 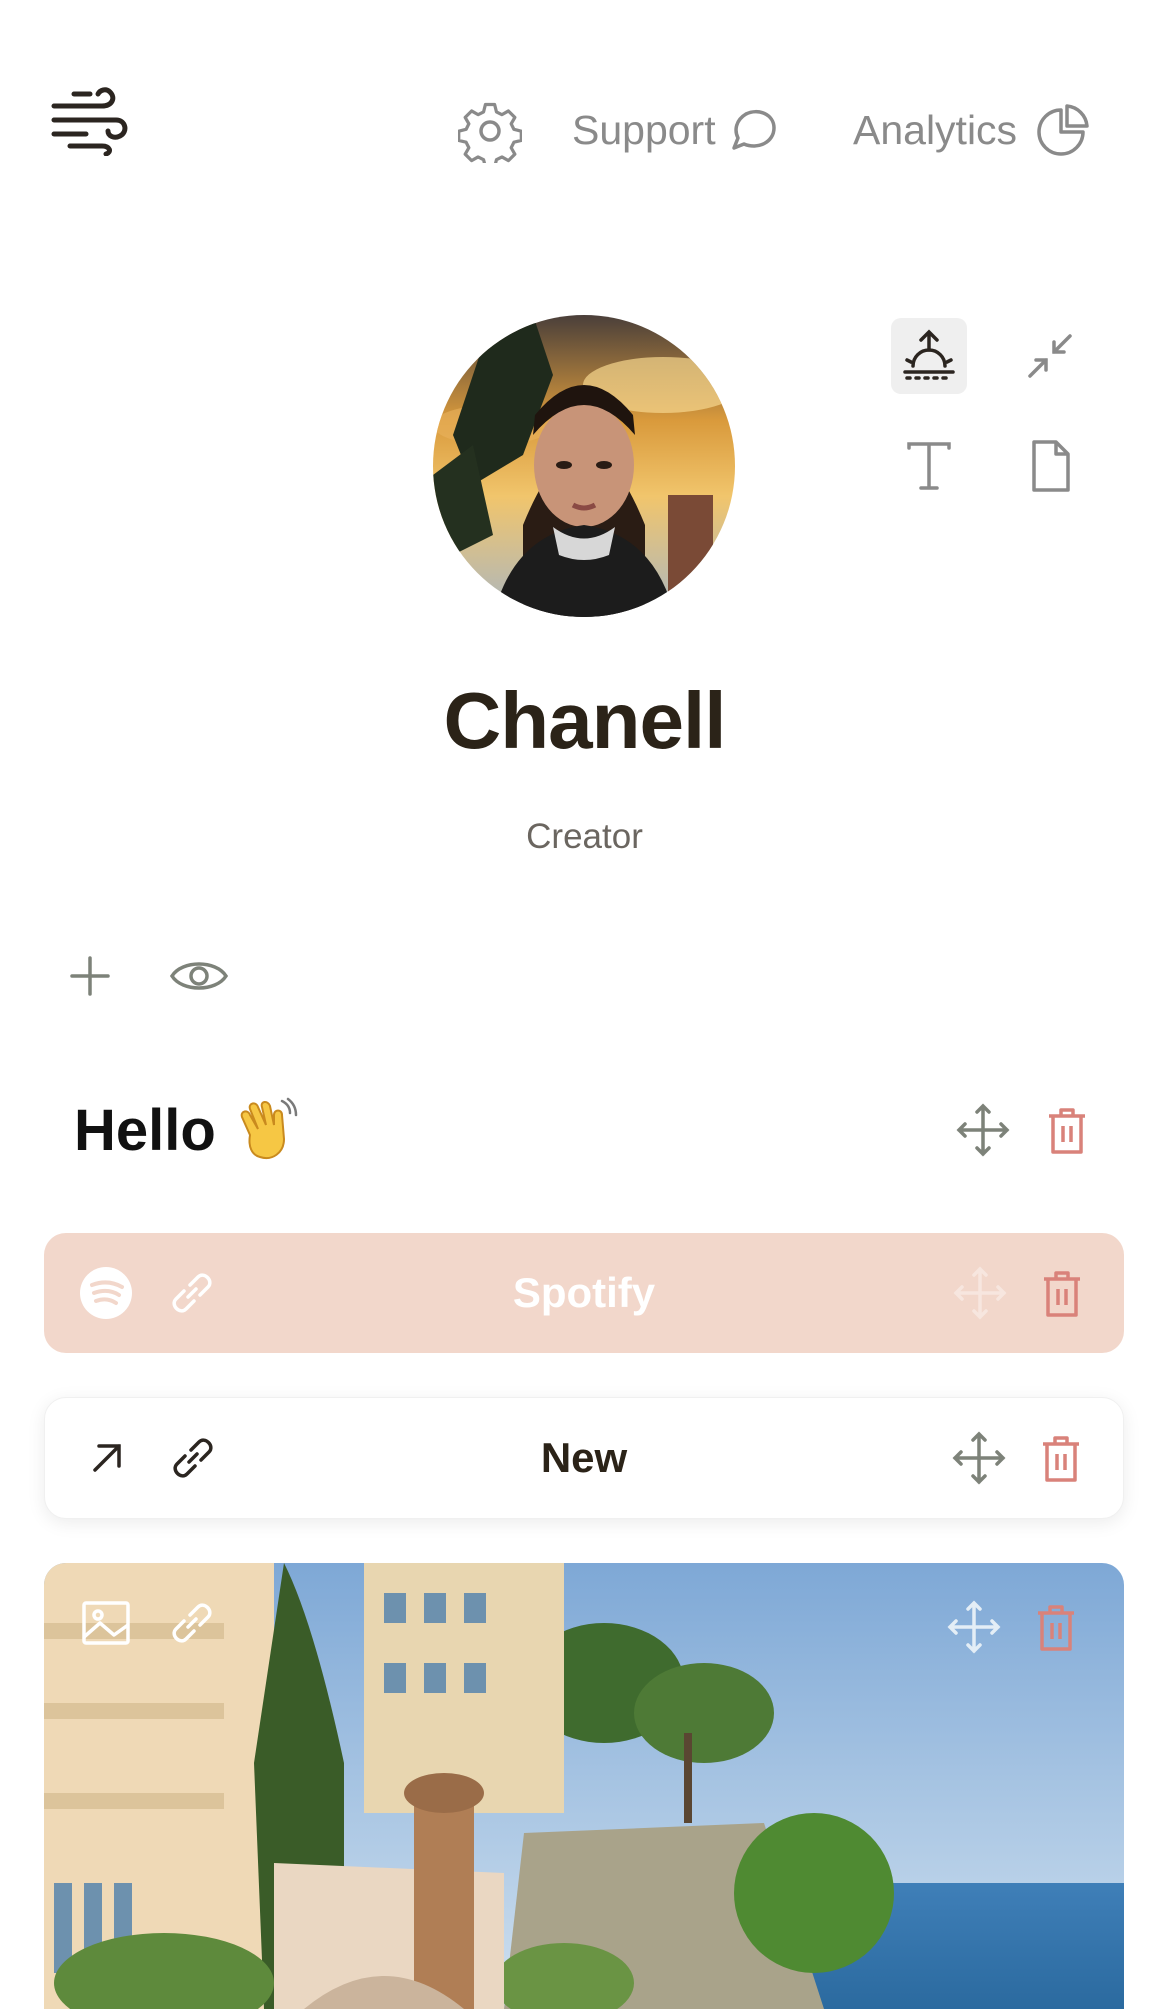 What do you see at coordinates (753, 129) in the screenshot?
I see `chat-bubble-icon` at bounding box center [753, 129].